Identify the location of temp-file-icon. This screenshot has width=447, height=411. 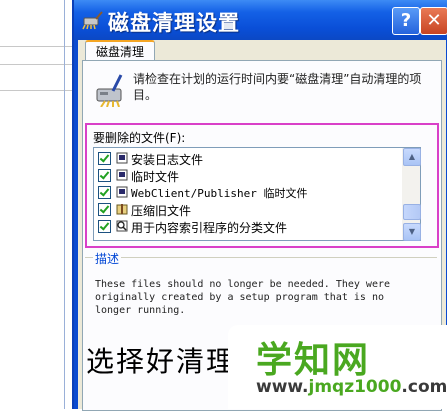
(122, 175).